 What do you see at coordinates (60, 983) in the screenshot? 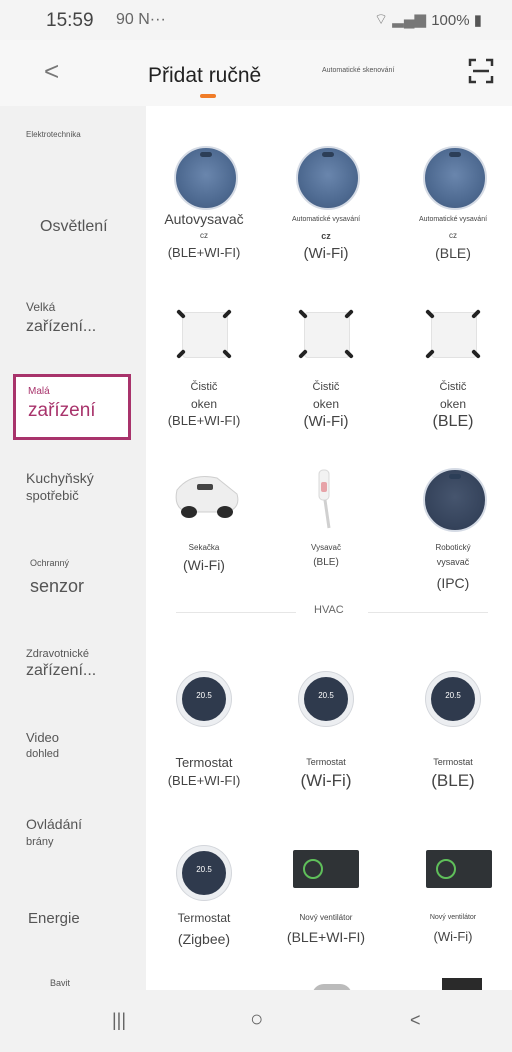
I see `sidebar-item-label: Bavit` at bounding box center [60, 983].